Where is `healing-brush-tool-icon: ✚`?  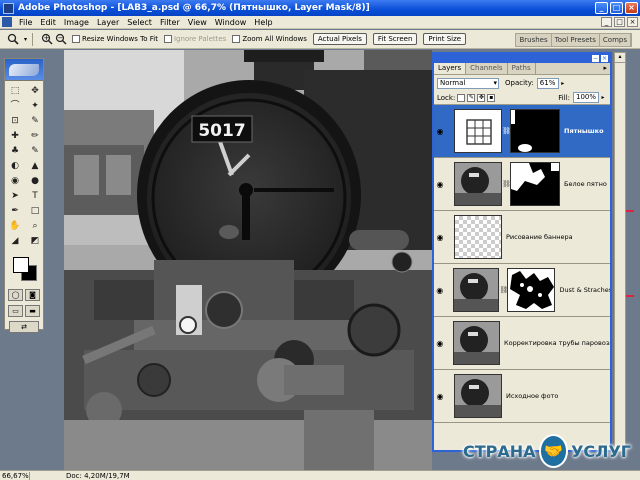 healing-brush-tool-icon: ✚ is located at coordinates (15, 136).